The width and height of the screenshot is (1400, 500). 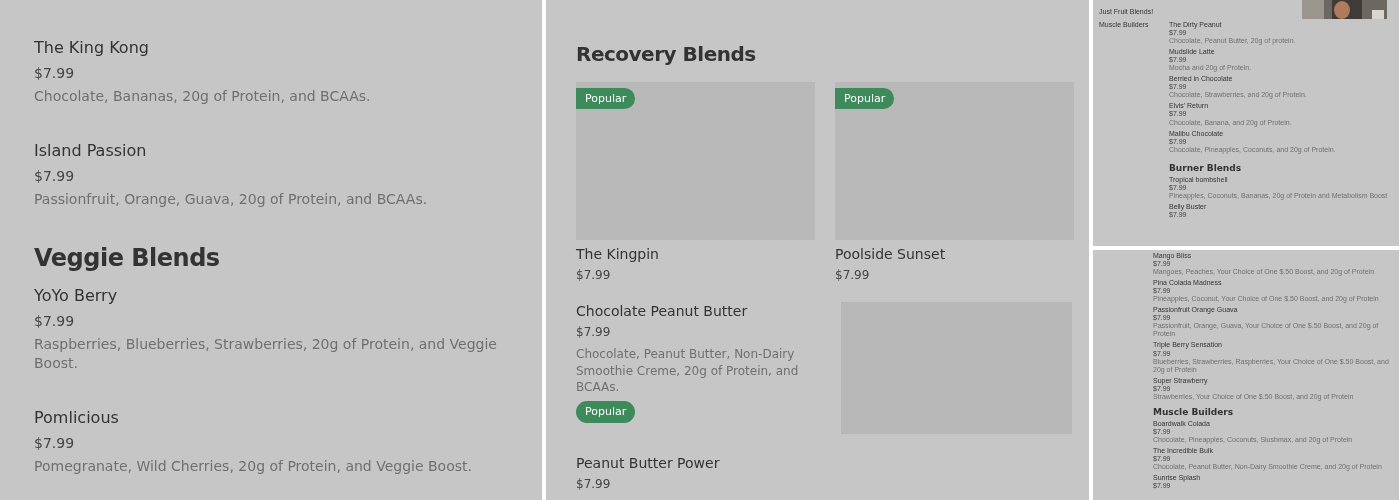 What do you see at coordinates (891, 254) in the screenshot?
I see `item-name: Poolside Sunset` at bounding box center [891, 254].